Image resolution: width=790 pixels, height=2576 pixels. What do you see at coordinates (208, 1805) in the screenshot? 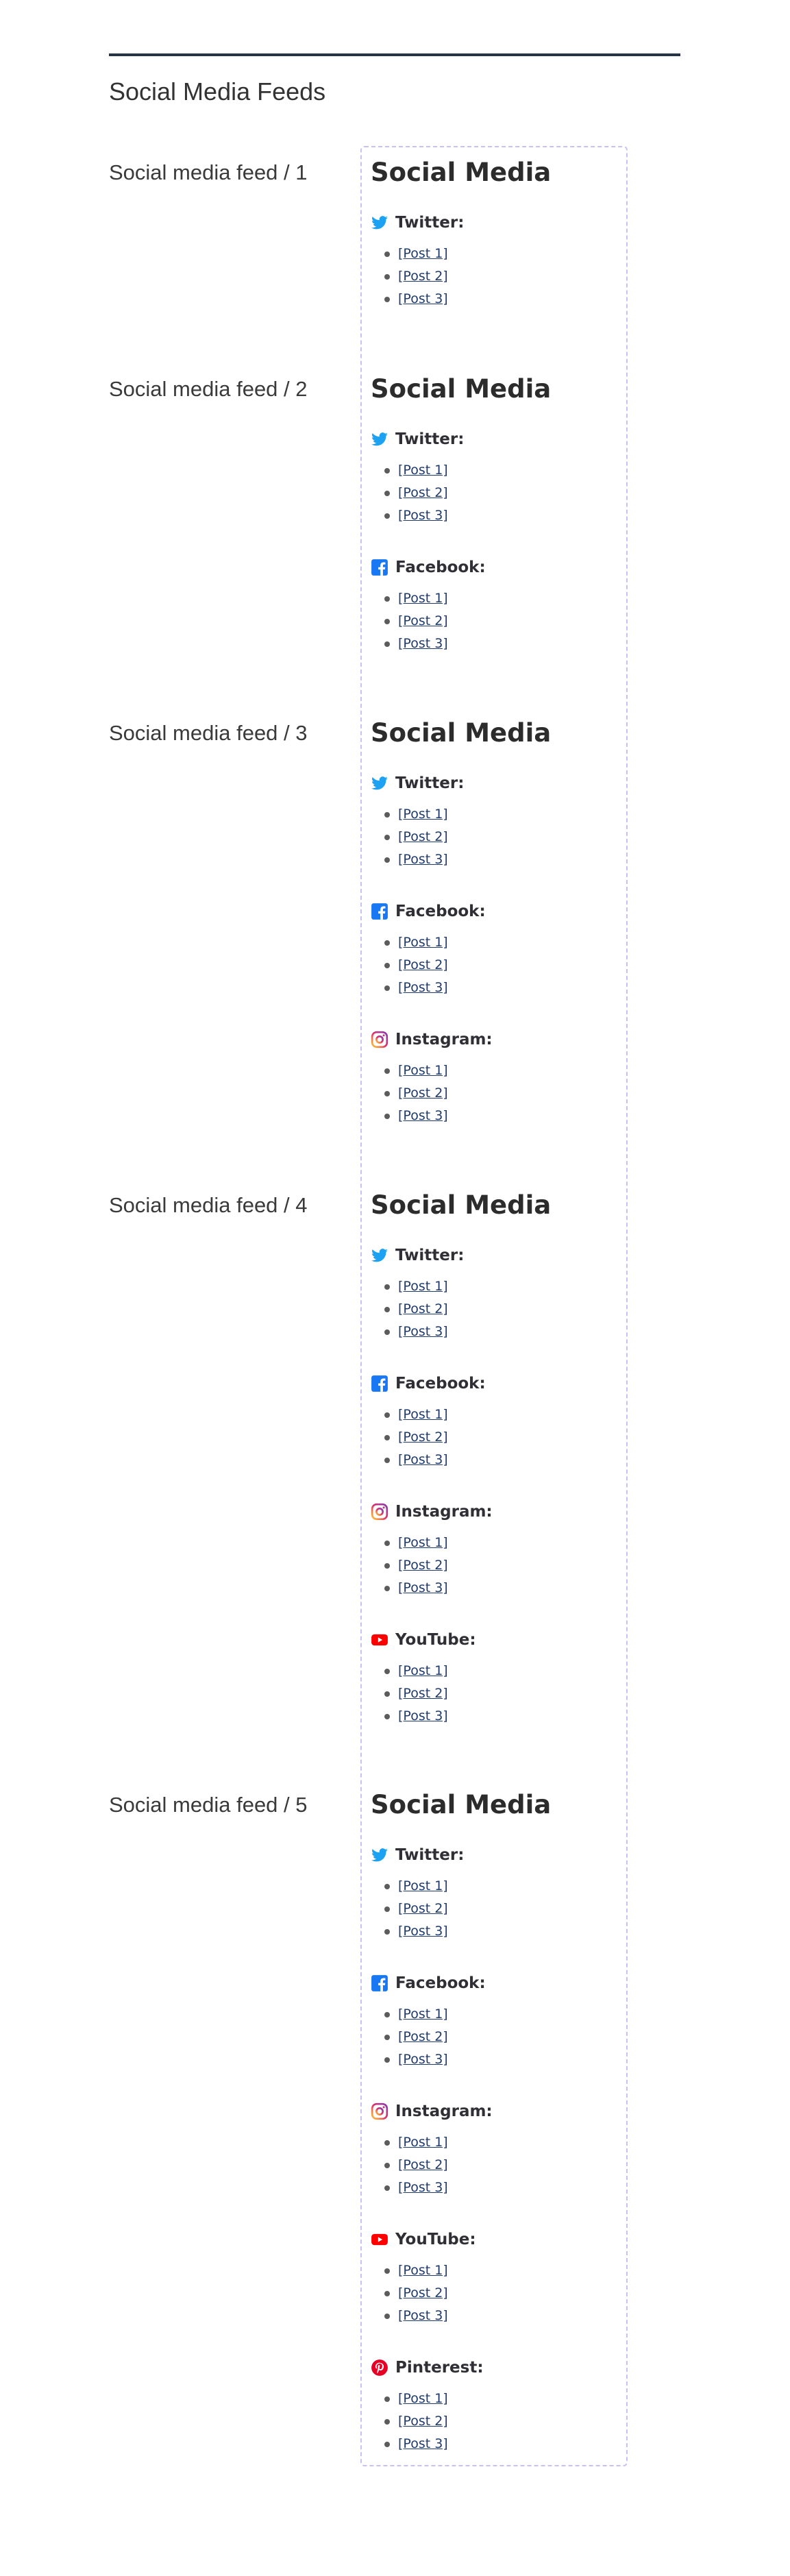
I see `feed-variant-label: Social media feed / 5` at bounding box center [208, 1805].